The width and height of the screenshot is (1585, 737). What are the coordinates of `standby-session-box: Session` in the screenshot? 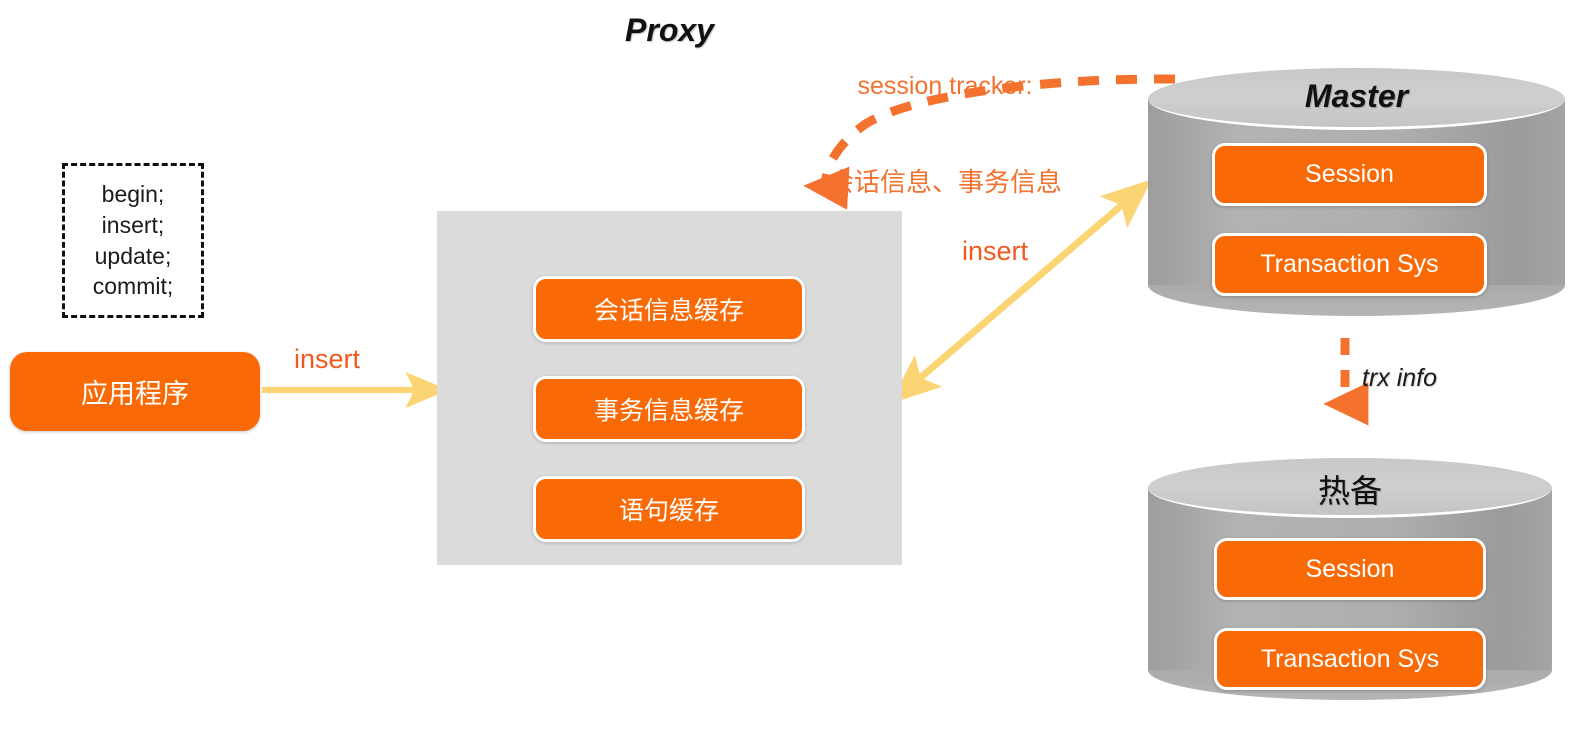 It's located at (1350, 569).